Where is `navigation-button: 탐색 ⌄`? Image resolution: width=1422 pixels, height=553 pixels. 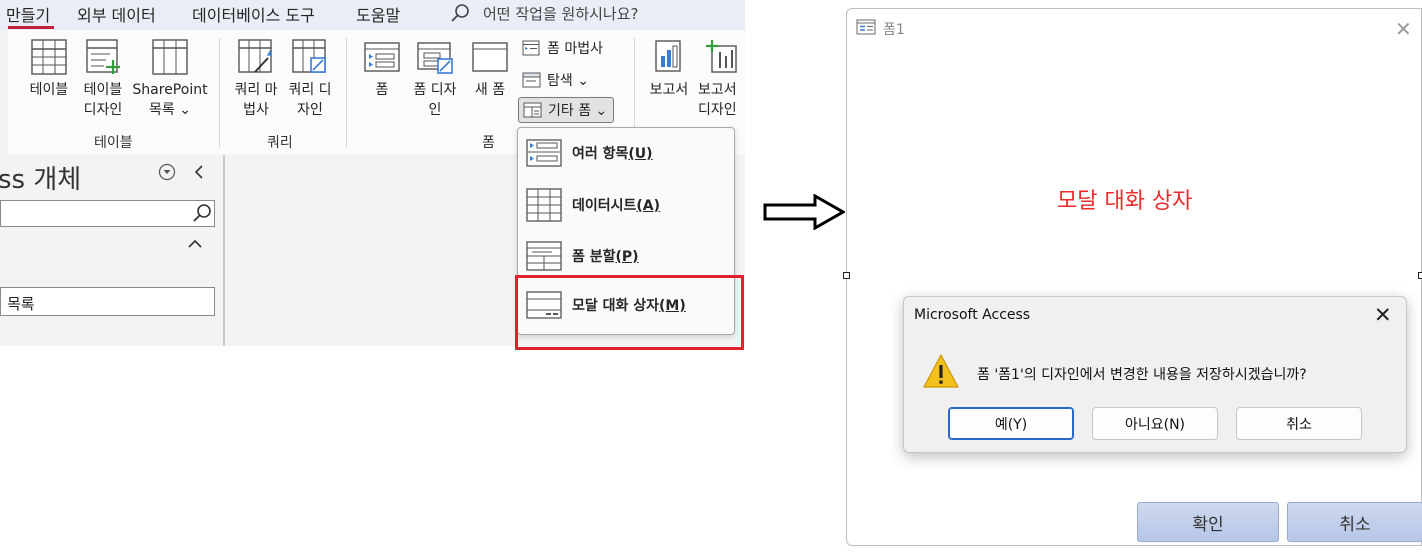
navigation-button: 탐색 ⌄ is located at coordinates (555, 80).